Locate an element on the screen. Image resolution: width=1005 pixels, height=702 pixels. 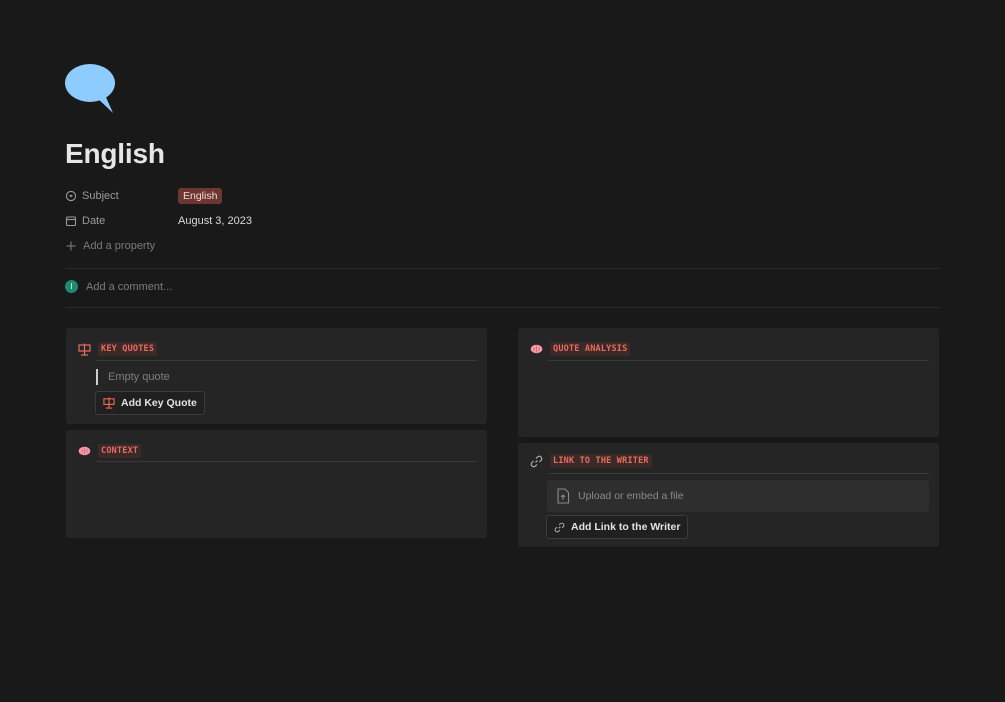
quote-analysis-card: QUOTE ANALYSIS is located at coordinates (728, 382).